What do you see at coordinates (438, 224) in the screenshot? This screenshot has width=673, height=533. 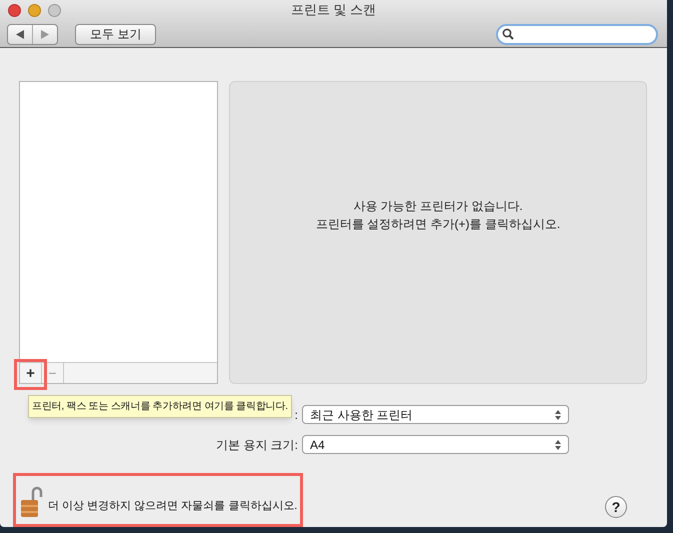 I see `empty-message: 프린터를 설정하려면 추가(+)를 클릭하십시오.` at bounding box center [438, 224].